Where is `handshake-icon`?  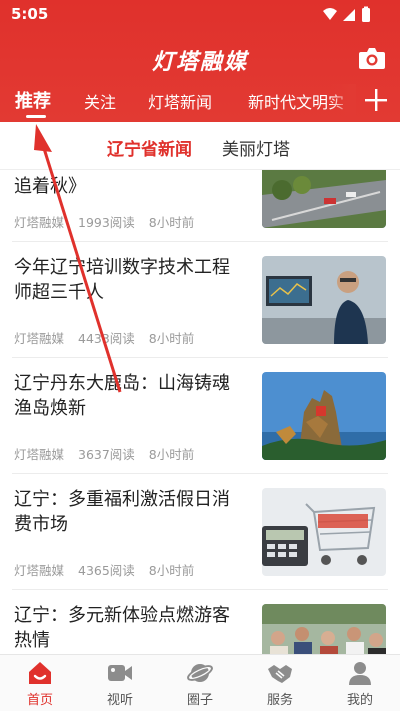
handshake-icon is located at coordinates (280, 674).